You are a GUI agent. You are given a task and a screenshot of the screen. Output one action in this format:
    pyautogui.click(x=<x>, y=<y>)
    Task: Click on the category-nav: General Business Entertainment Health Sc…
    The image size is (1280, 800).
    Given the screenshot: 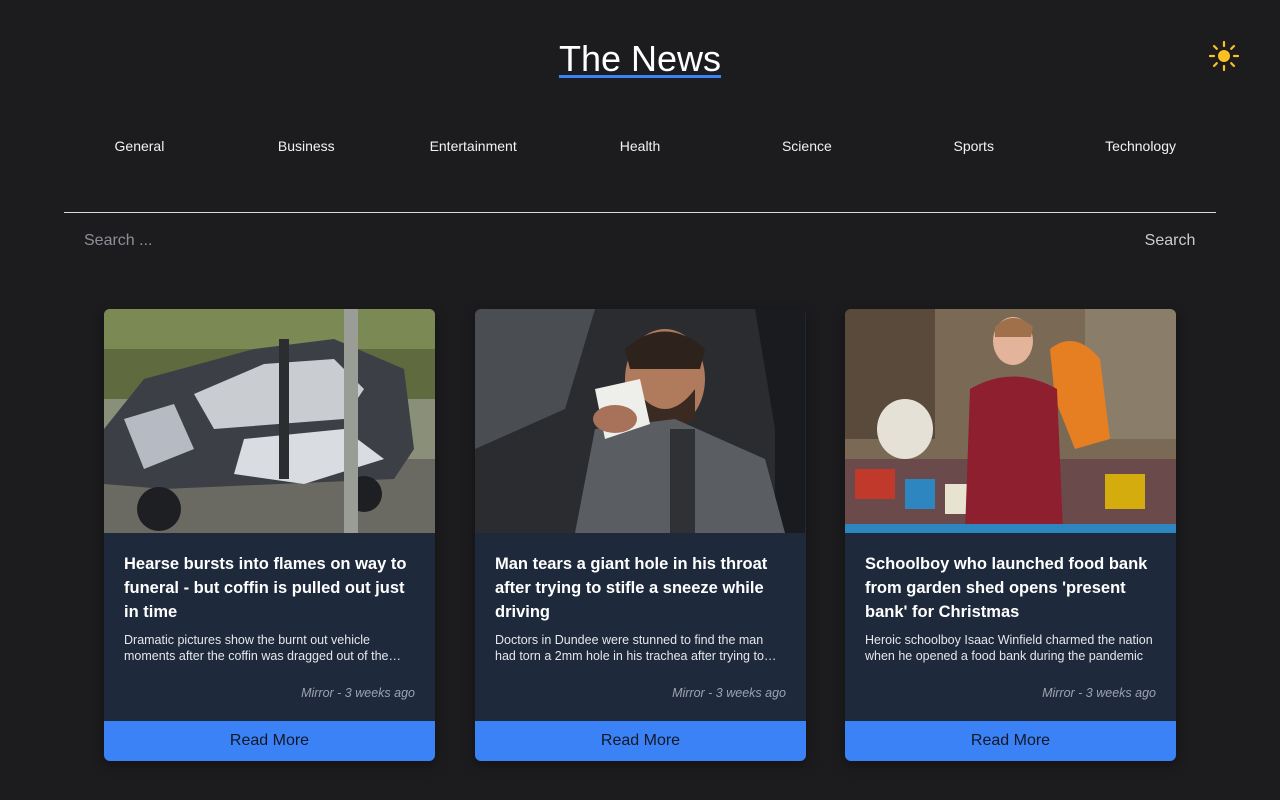 What is the action you would take?
    pyautogui.click(x=640, y=146)
    